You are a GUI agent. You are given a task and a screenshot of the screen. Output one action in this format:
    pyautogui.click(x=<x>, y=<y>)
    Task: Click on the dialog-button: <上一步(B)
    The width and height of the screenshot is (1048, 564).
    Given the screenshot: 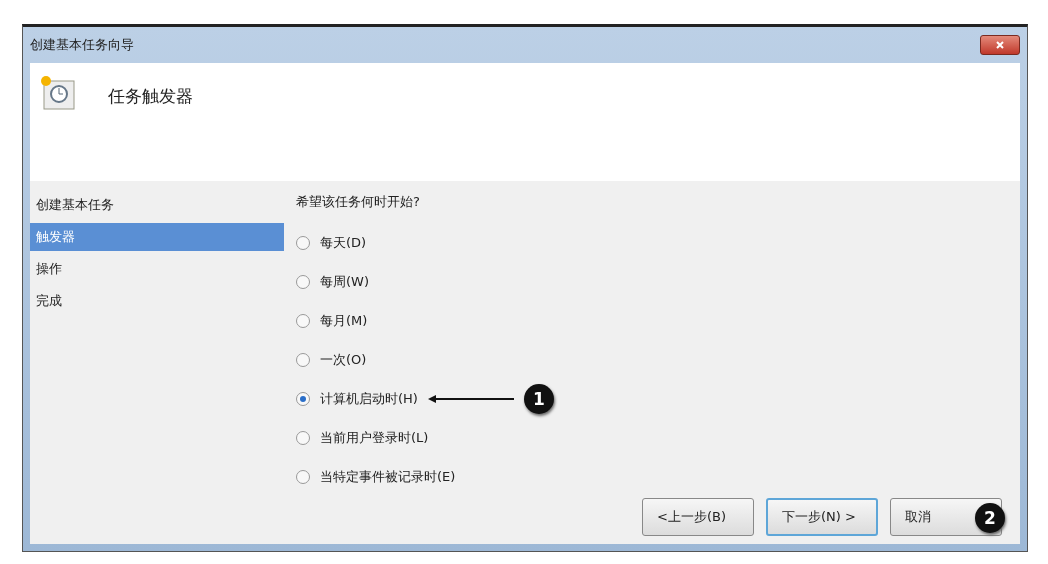 What is the action you would take?
    pyautogui.click(x=698, y=517)
    